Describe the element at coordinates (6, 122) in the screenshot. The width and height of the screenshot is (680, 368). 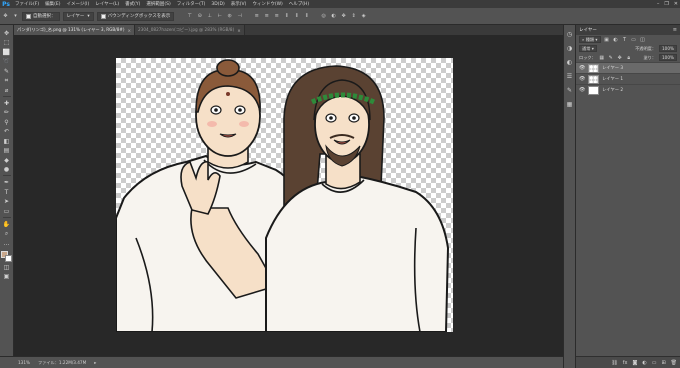
I see `clone-stamp-tool-icon: ⚲` at that location.